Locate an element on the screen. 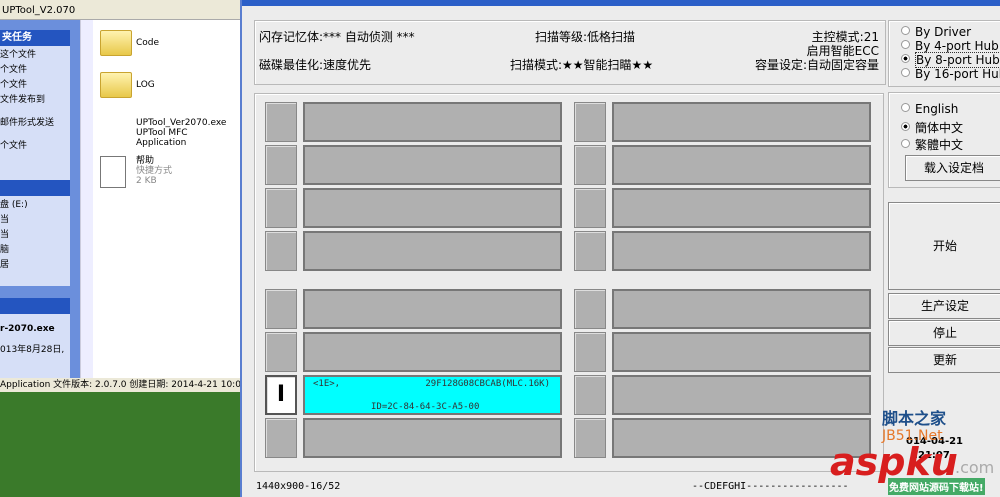 This screenshot has width=1000, height=497. places-list: 盘 (E:) 当 当 脑 居 is located at coordinates (35, 241).